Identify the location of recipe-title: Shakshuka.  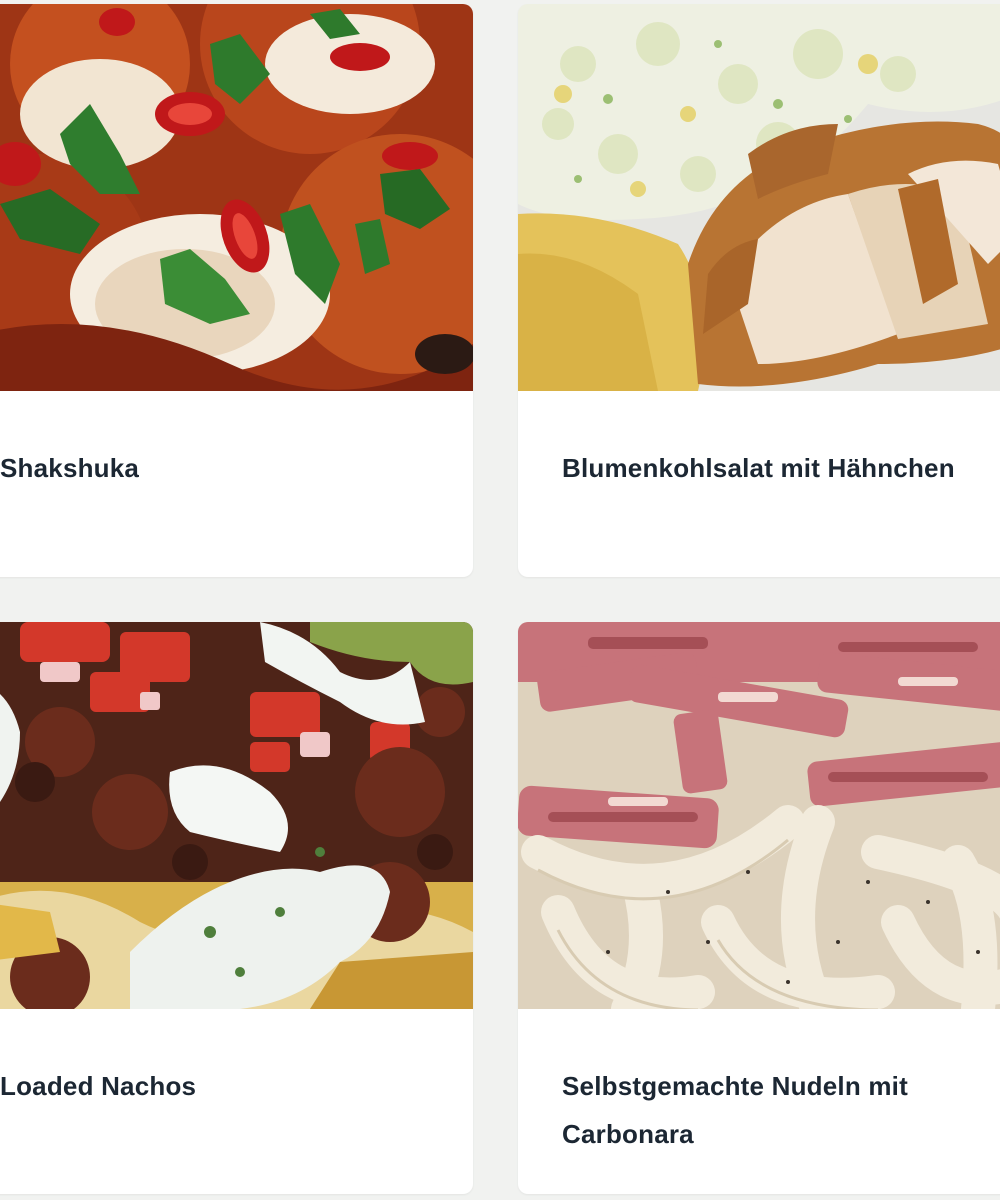
(69, 468).